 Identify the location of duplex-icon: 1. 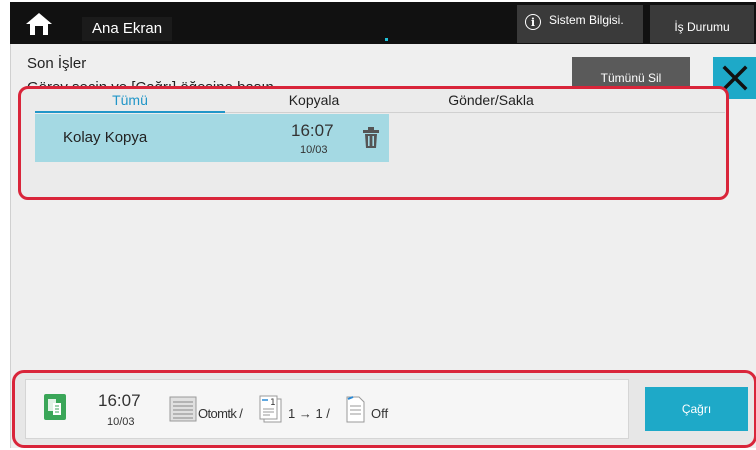
(270, 409).